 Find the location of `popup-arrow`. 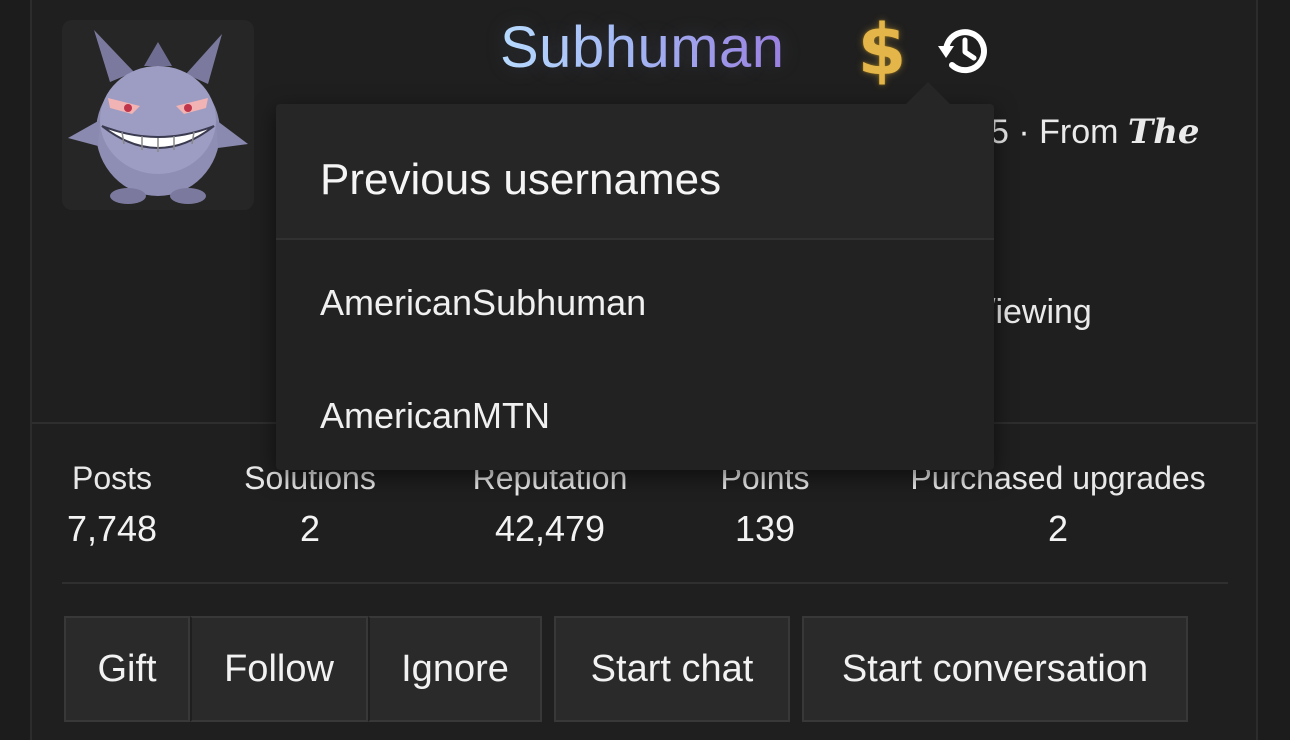

popup-arrow is located at coordinates (928, 93).